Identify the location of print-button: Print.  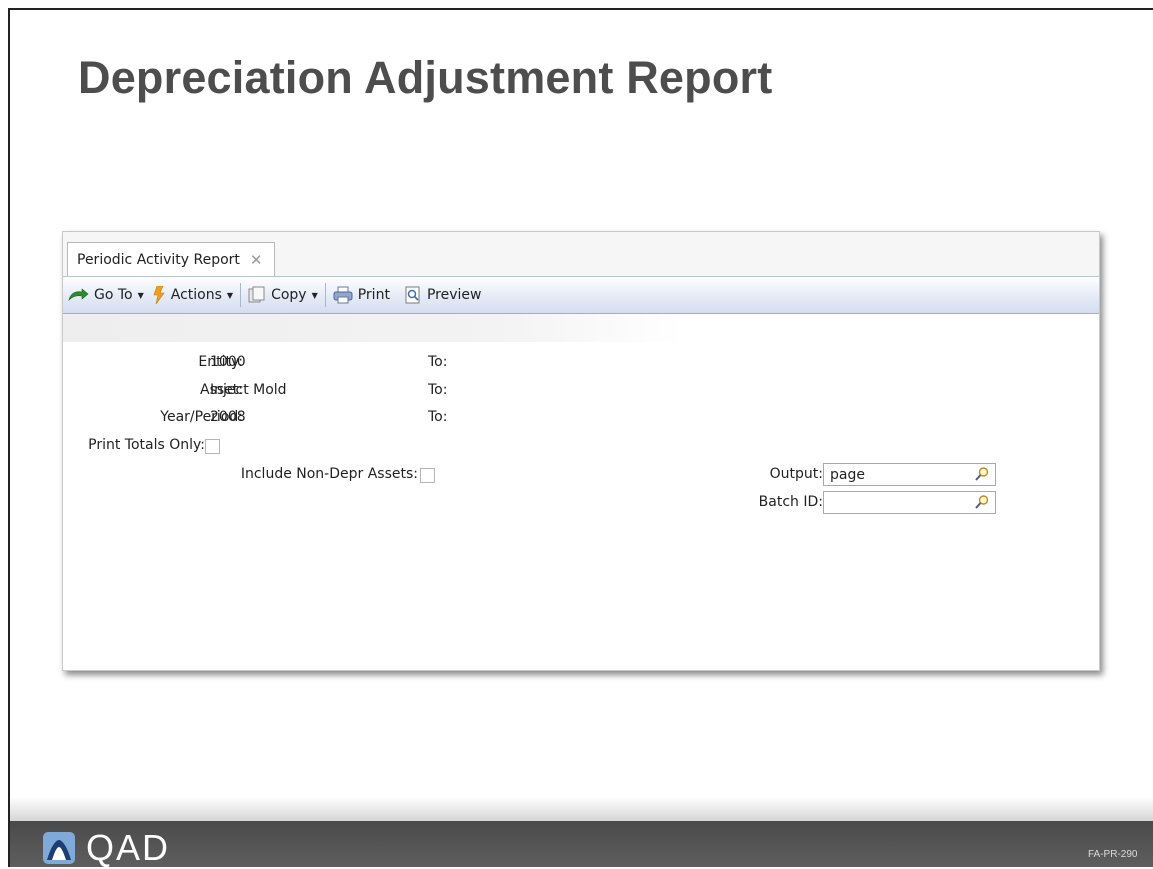
(361, 295).